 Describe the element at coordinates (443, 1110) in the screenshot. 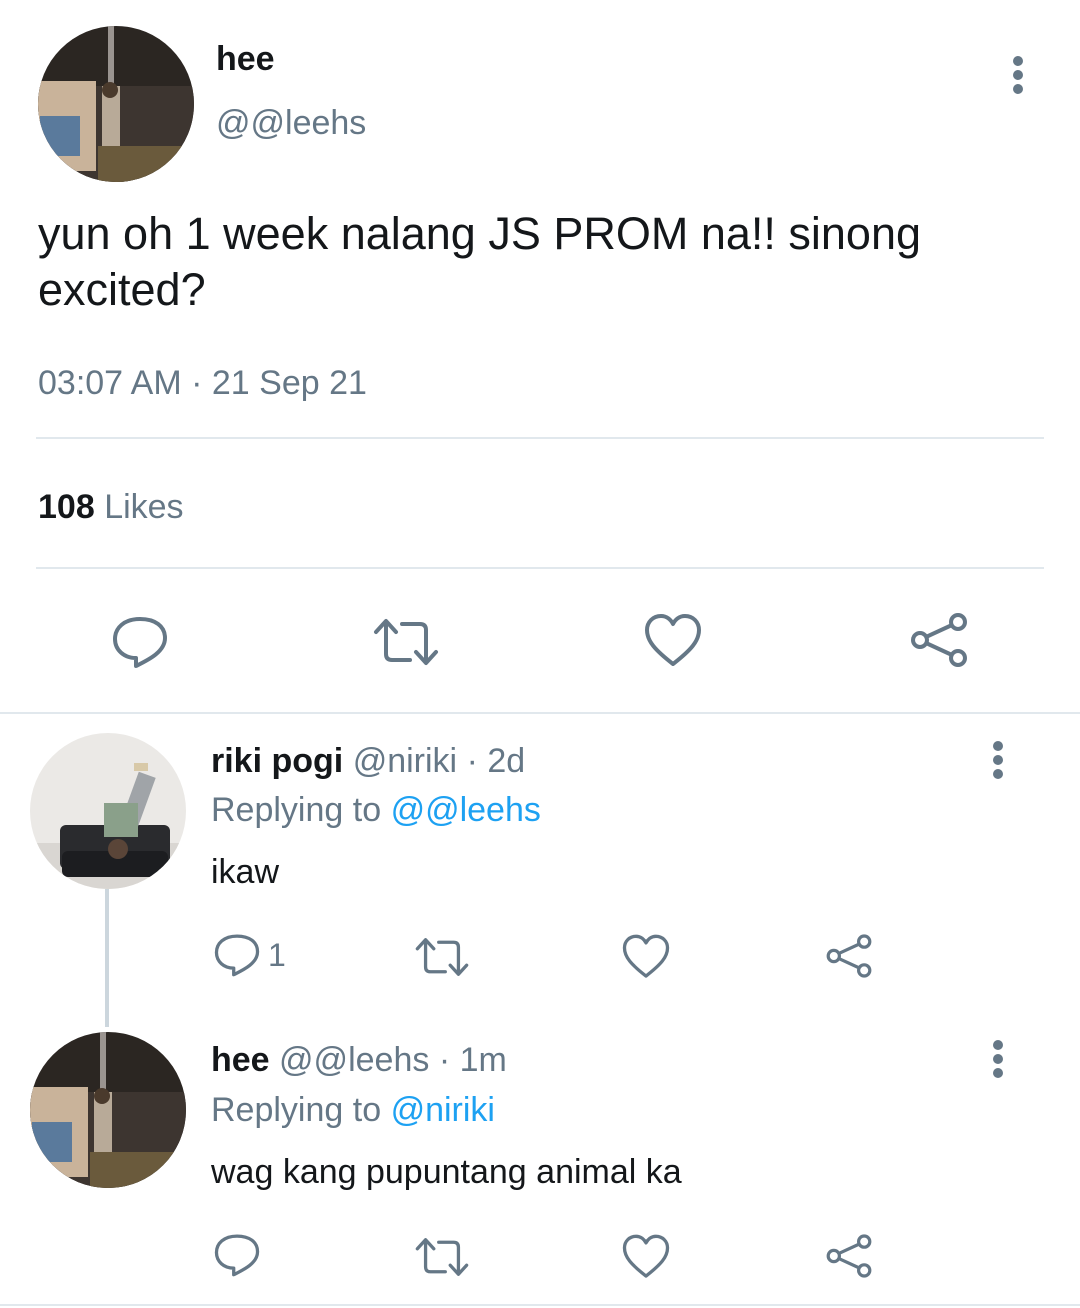

I see `replying-to-mention: @niriki` at that location.